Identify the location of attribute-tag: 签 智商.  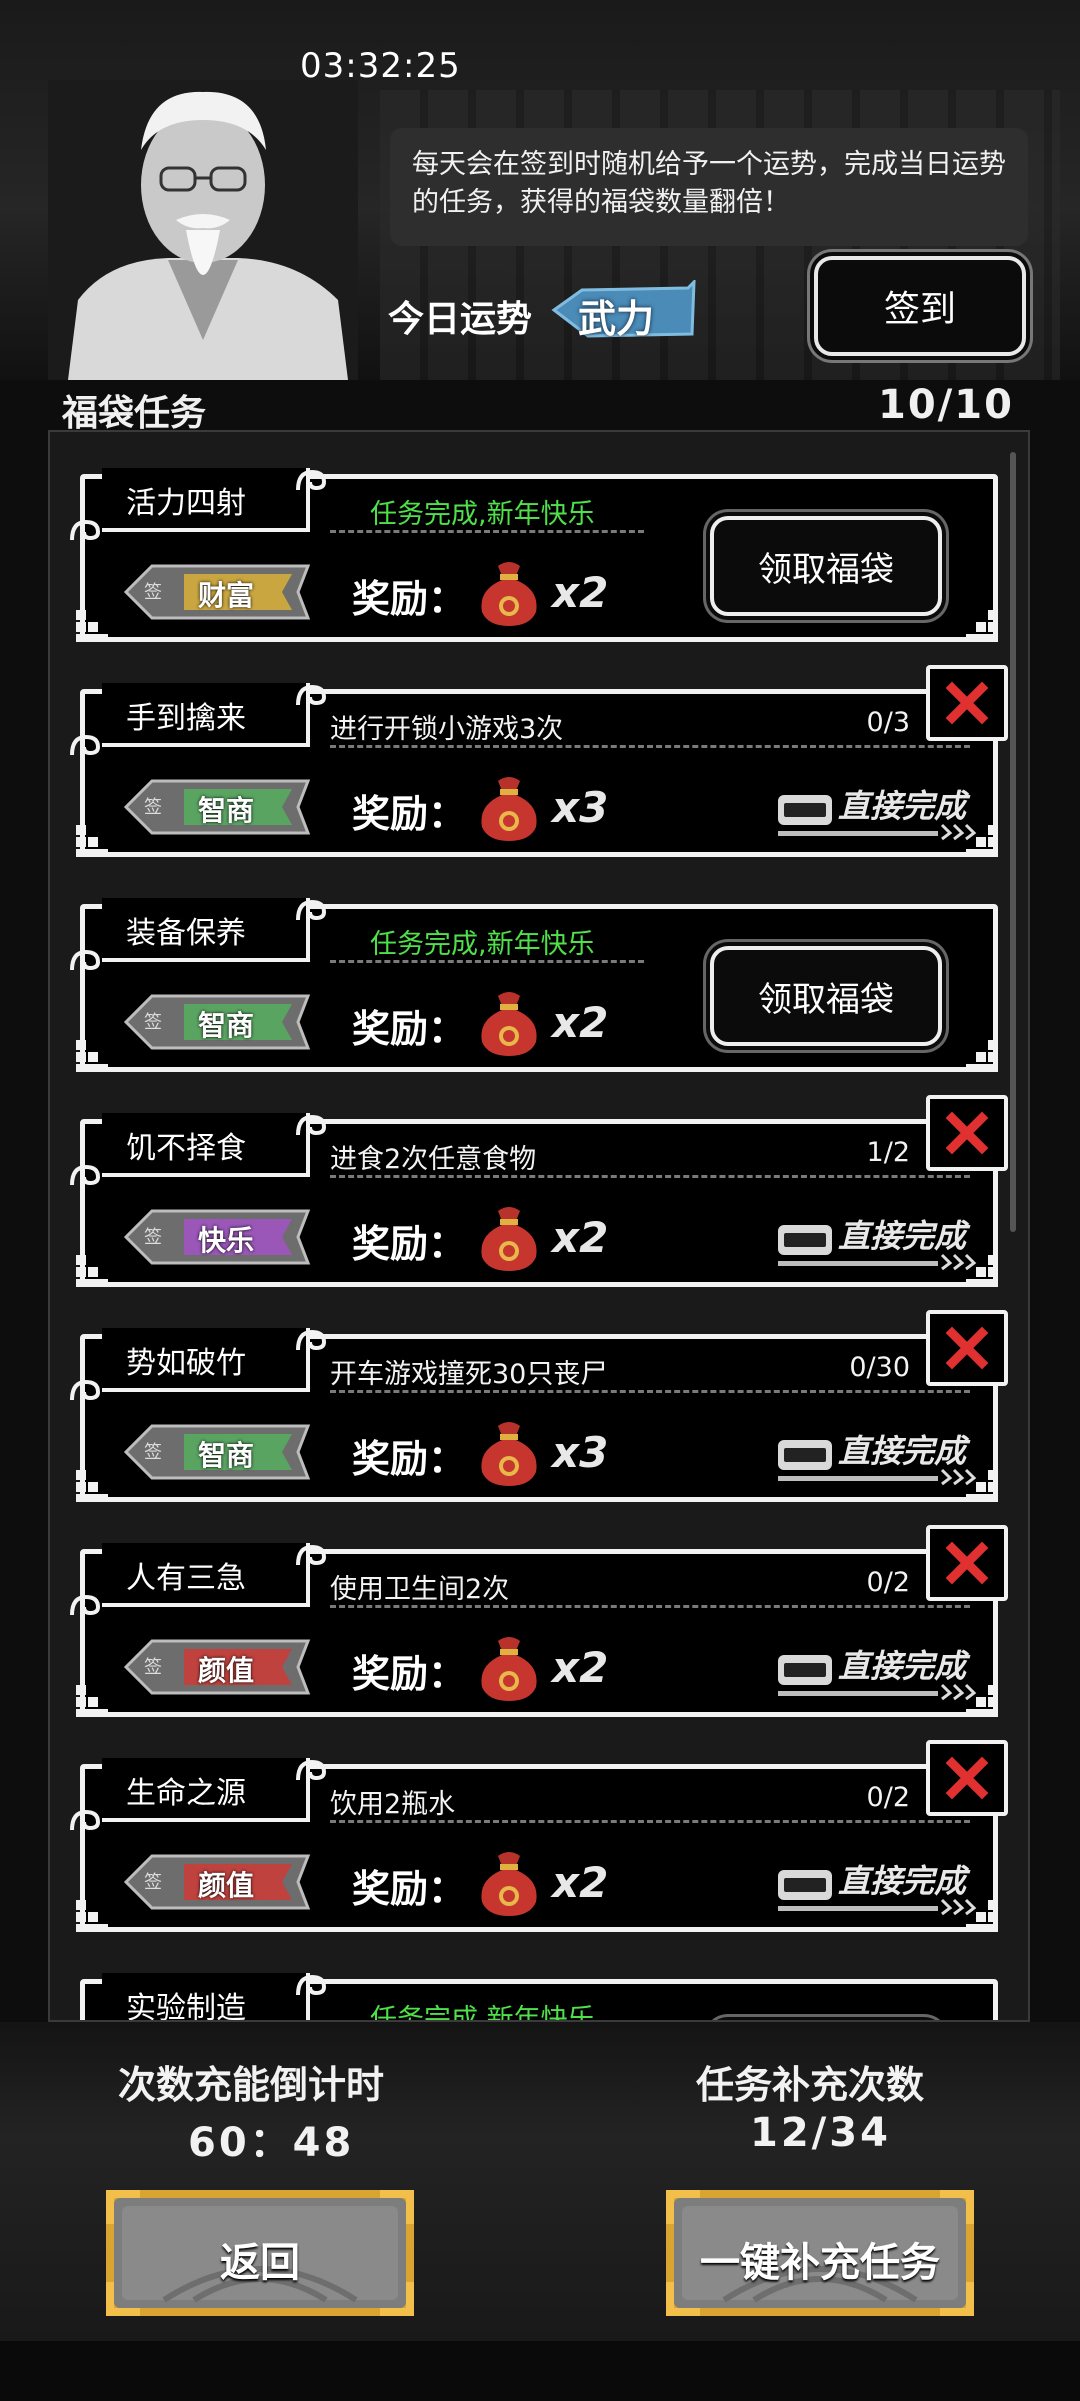
(218, 807).